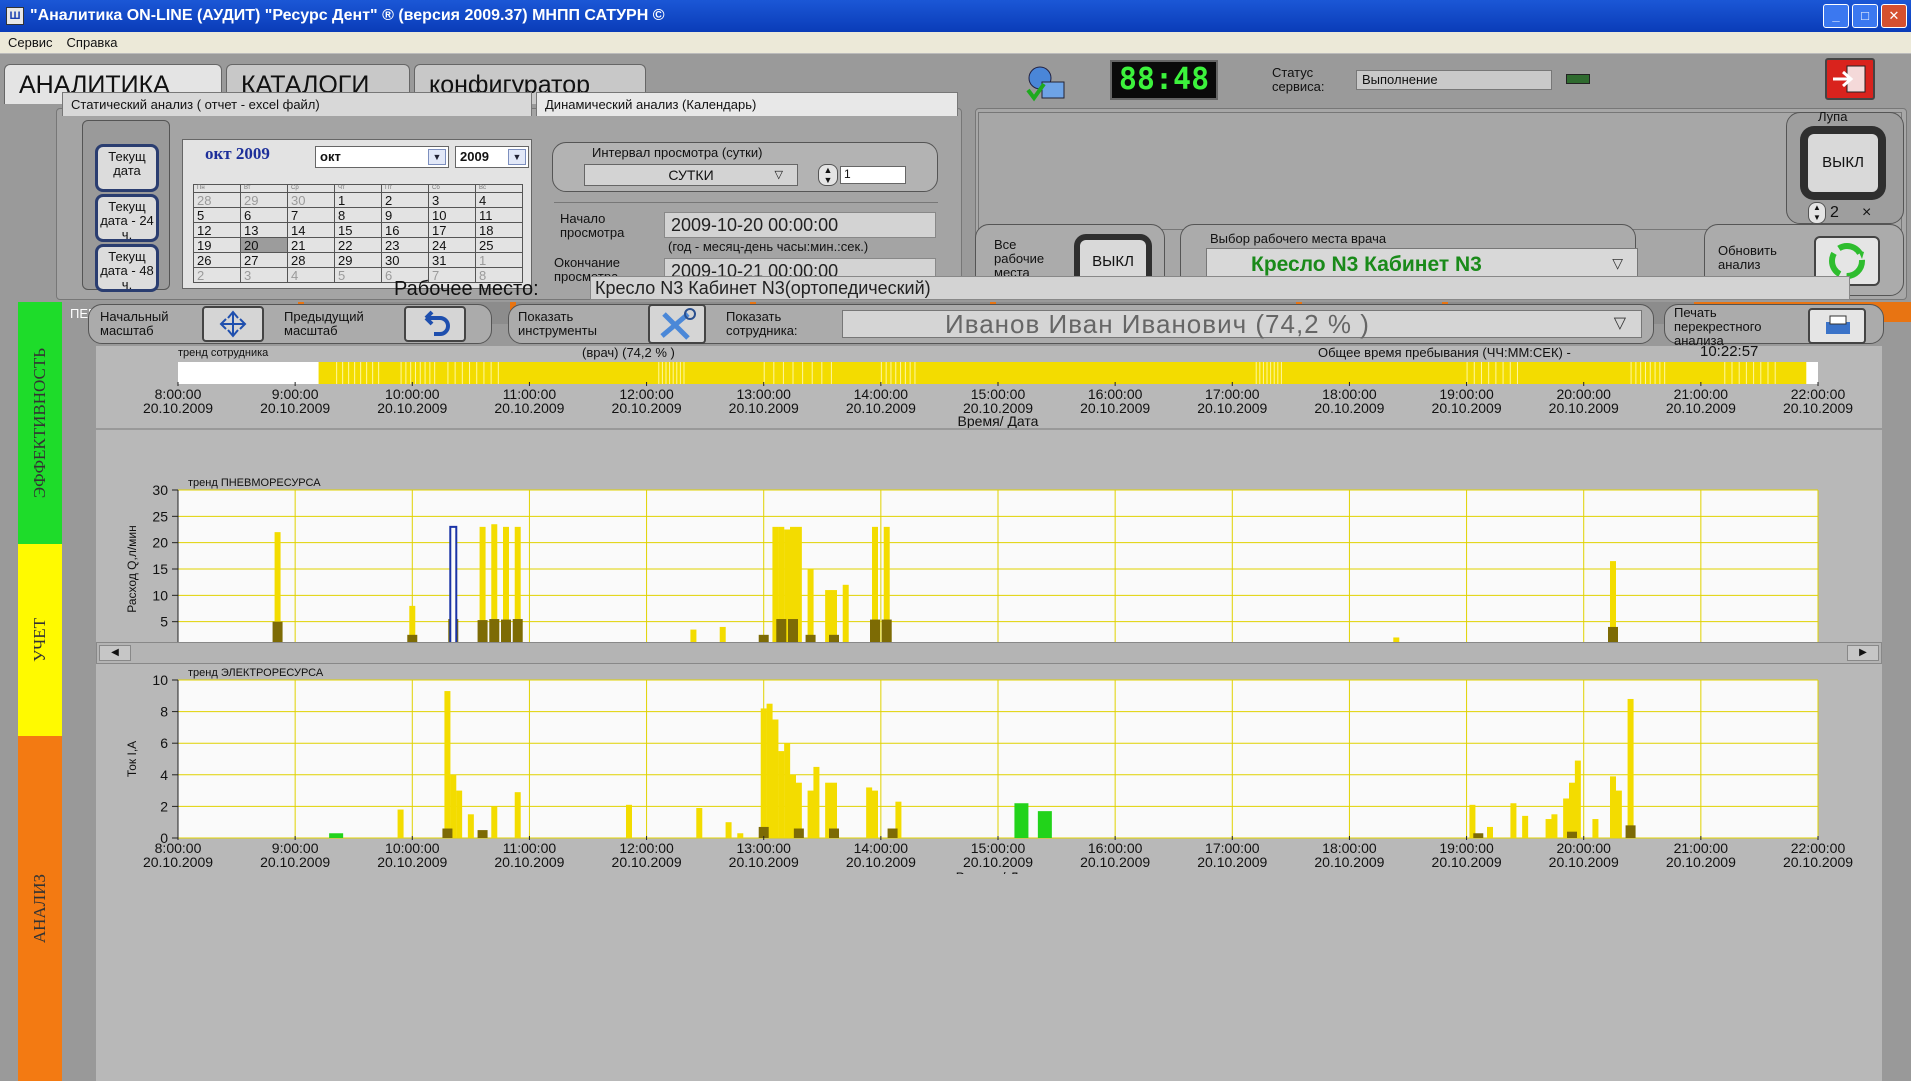 The width and height of the screenshot is (1911, 1081). I want to click on horizontal-scrollbar: ◀ ▶, so click(989, 653).